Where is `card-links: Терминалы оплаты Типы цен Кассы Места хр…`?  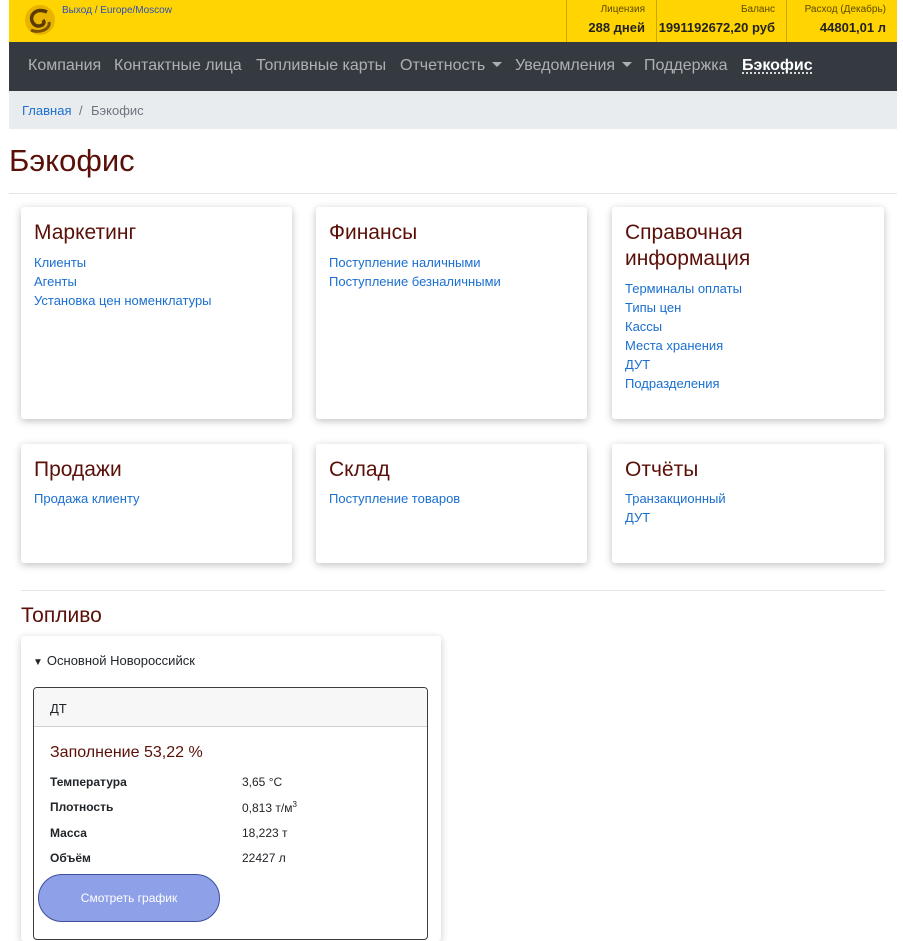 card-links: Терминалы оплаты Типы цен Кассы Места хр… is located at coordinates (683, 336).